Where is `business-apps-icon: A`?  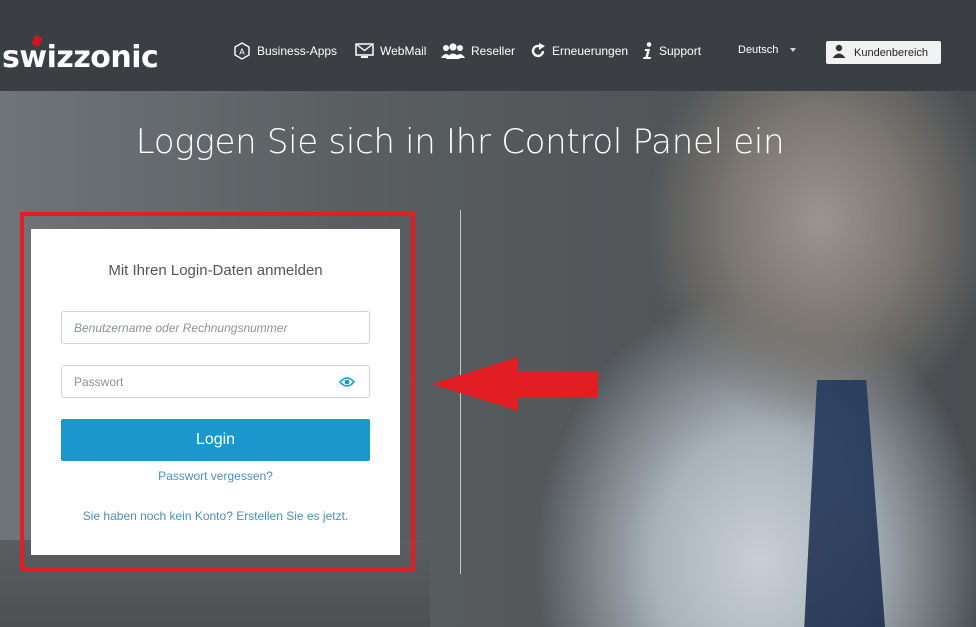
business-apps-icon: A is located at coordinates (242, 51).